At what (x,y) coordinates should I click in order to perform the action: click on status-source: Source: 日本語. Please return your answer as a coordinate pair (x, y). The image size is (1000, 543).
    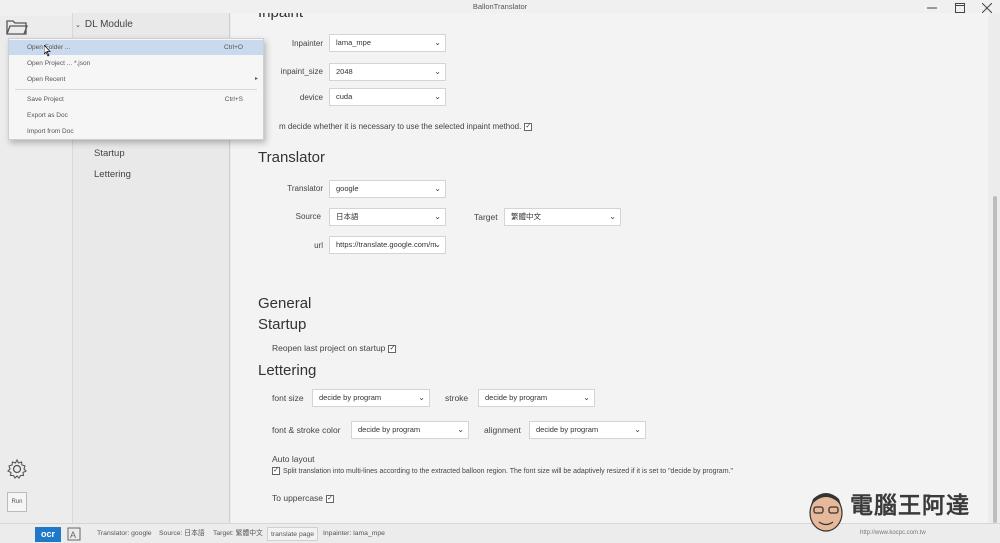
    Looking at the image, I should click on (182, 533).